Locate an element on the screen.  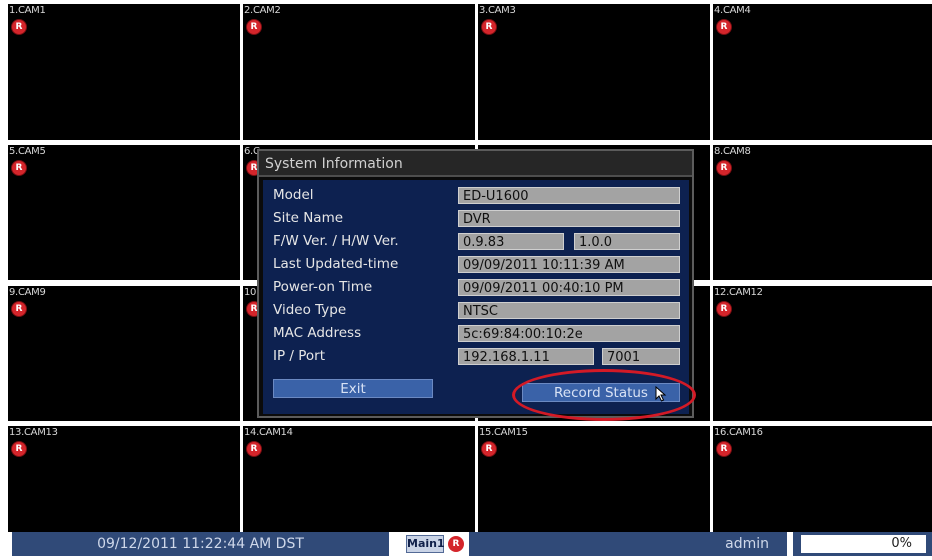
info-row-version: F/W Ver. / H/W Ver. 0.9.83 1.0.0 is located at coordinates (476, 241).